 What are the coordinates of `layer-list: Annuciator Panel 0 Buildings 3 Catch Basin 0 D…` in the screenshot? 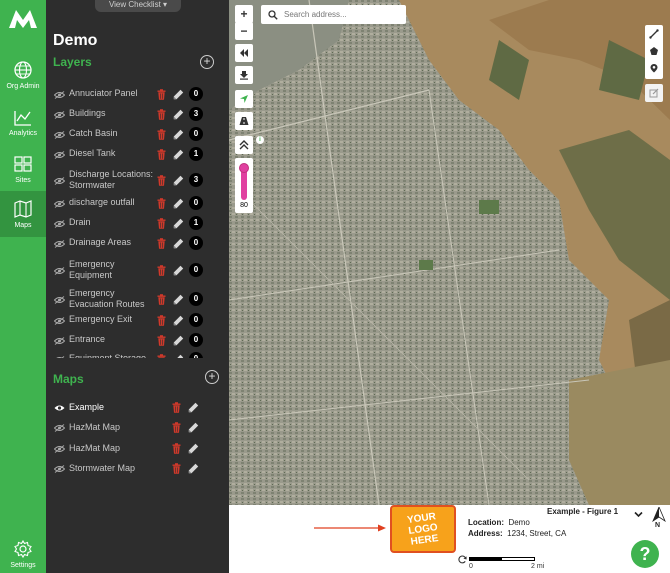 It's located at (137, 220).